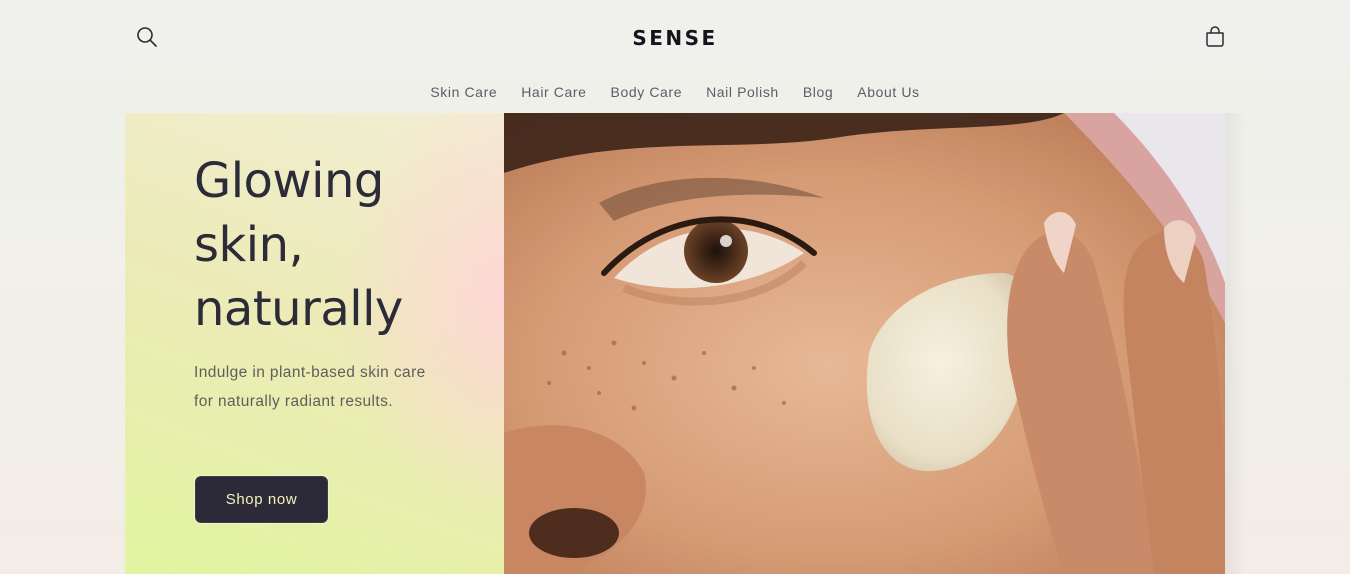  What do you see at coordinates (742, 92) in the screenshot?
I see `nav-item-nail-polish: Nail Polish` at bounding box center [742, 92].